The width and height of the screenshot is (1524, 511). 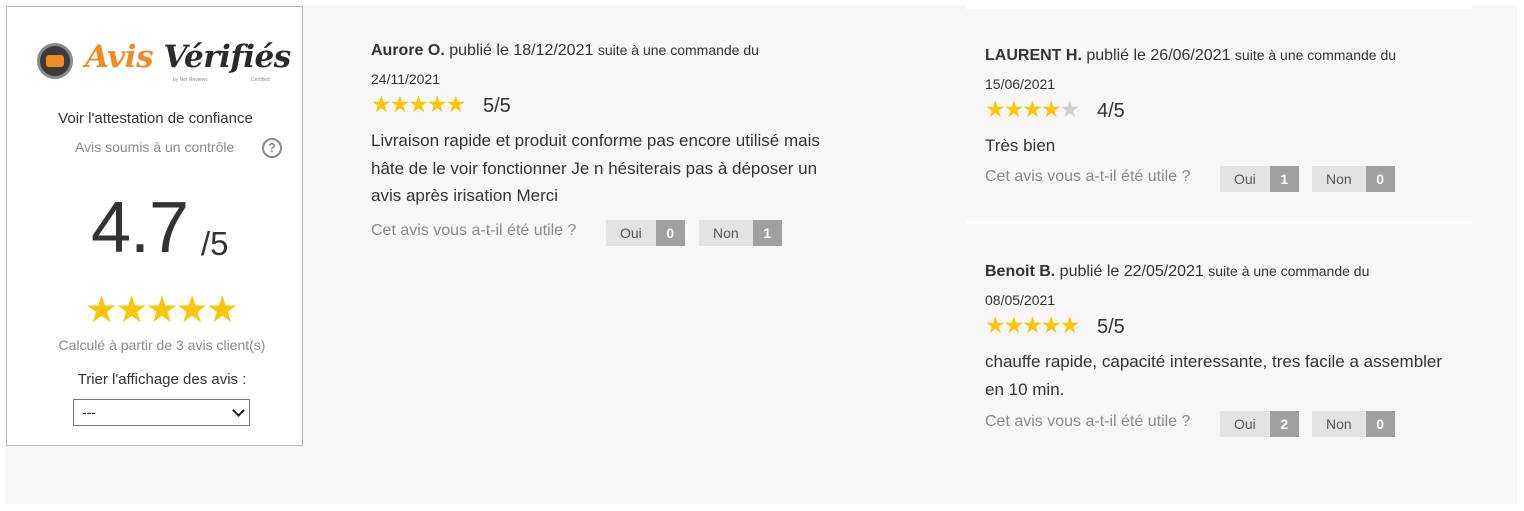 What do you see at coordinates (260, 80) in the screenshot?
I see `logo-certified: Certified` at bounding box center [260, 80].